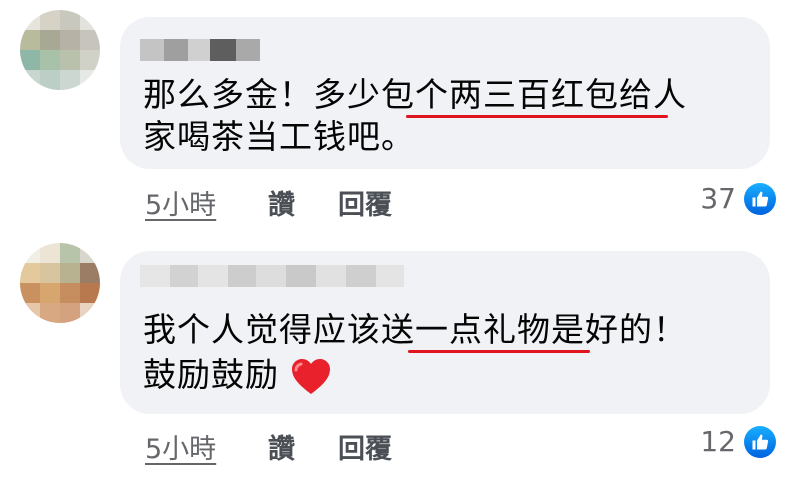 This screenshot has width=800, height=477. I want to click on reaction-summary: 37, so click(738, 198).